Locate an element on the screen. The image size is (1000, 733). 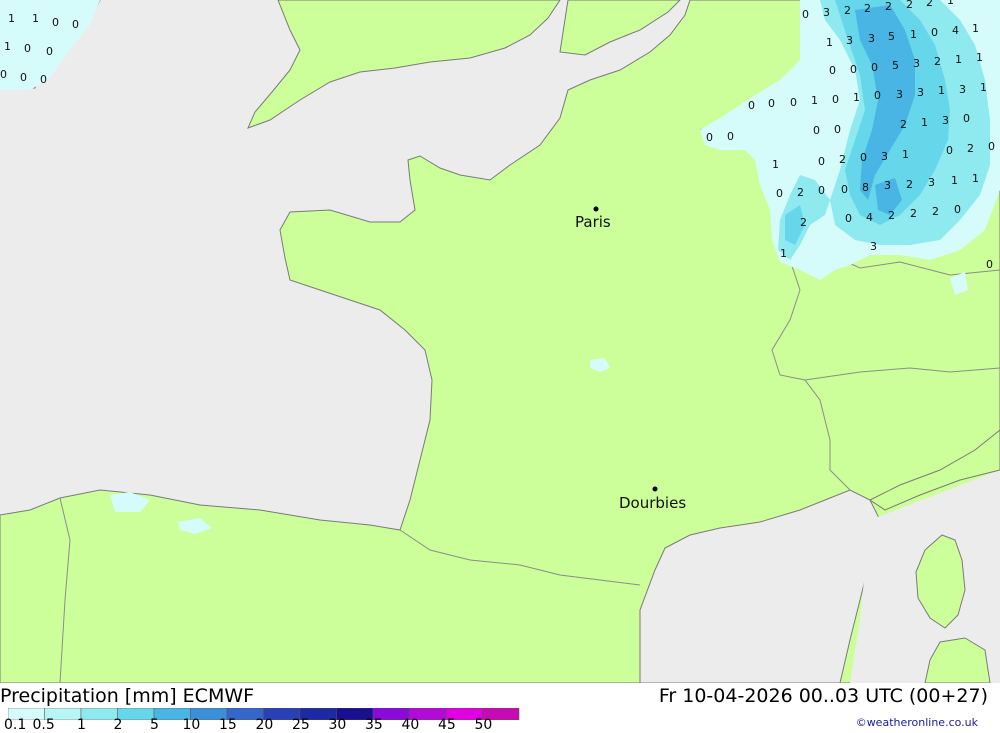
precip-value: 8 is located at coordinates (865, 187).